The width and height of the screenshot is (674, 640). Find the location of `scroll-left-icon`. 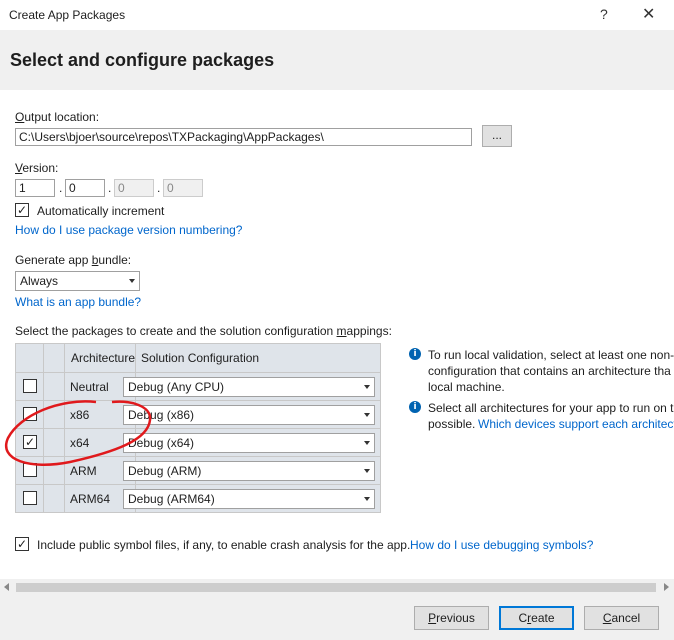

scroll-left-icon is located at coordinates (6, 587).